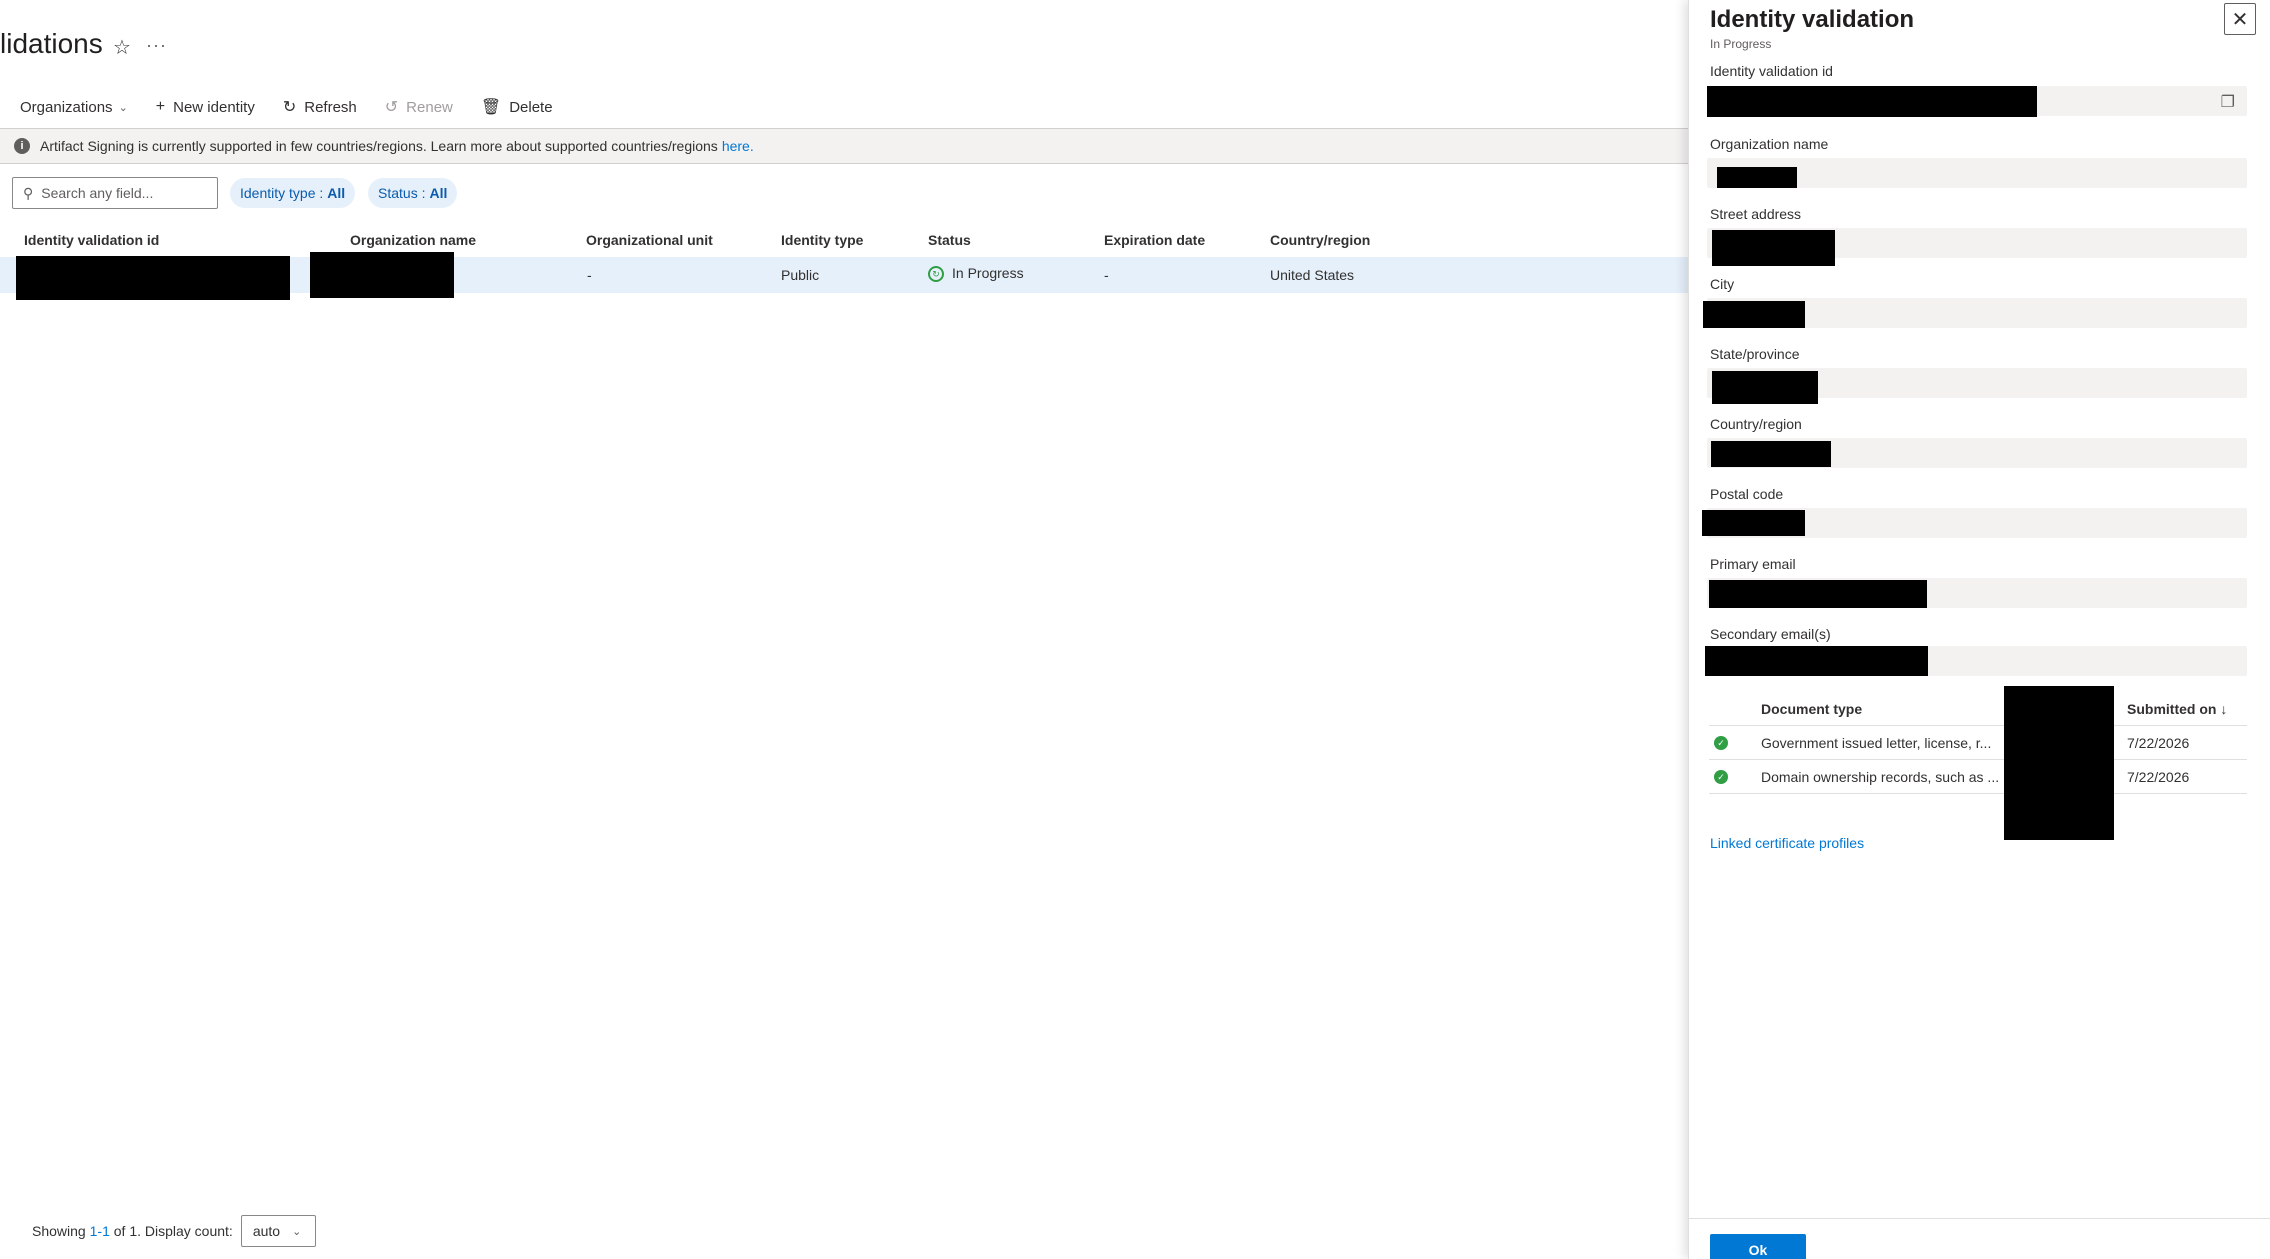 The image size is (2270, 1259). Describe the element at coordinates (1722, 284) in the screenshot. I see `field-label: City` at that location.